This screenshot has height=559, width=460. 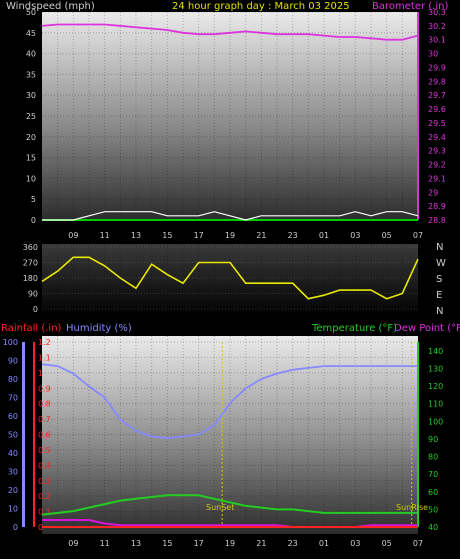 I want to click on barometer-y-tick: 28.9, so click(x=437, y=206).